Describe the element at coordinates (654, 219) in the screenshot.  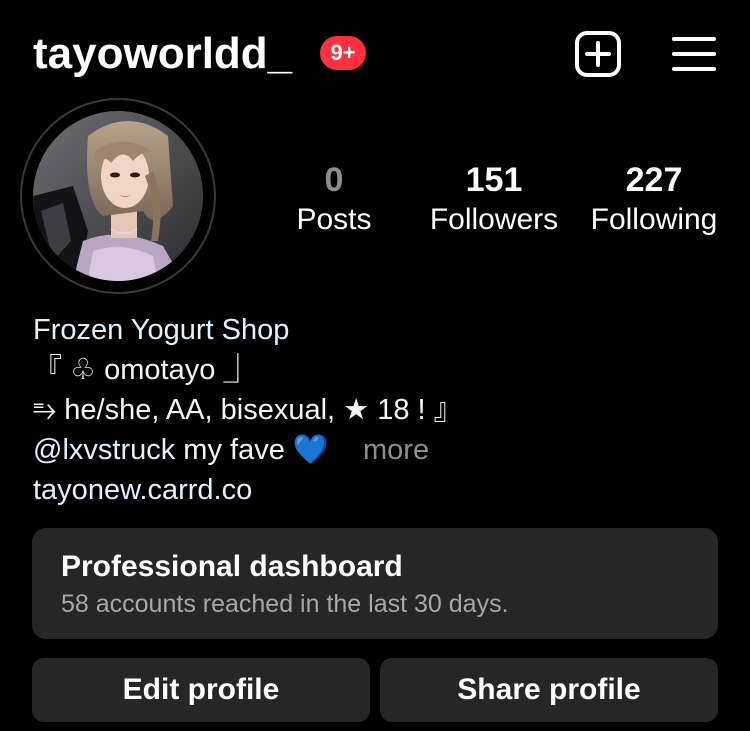
I see `following-label: Following` at that location.